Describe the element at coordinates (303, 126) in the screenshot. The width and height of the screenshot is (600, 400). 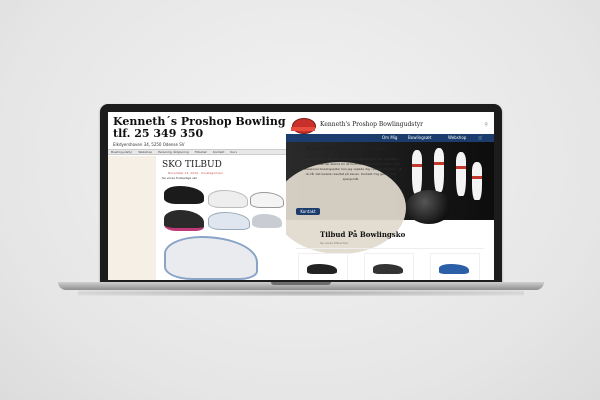
I see `bowling-logo-icon` at that location.